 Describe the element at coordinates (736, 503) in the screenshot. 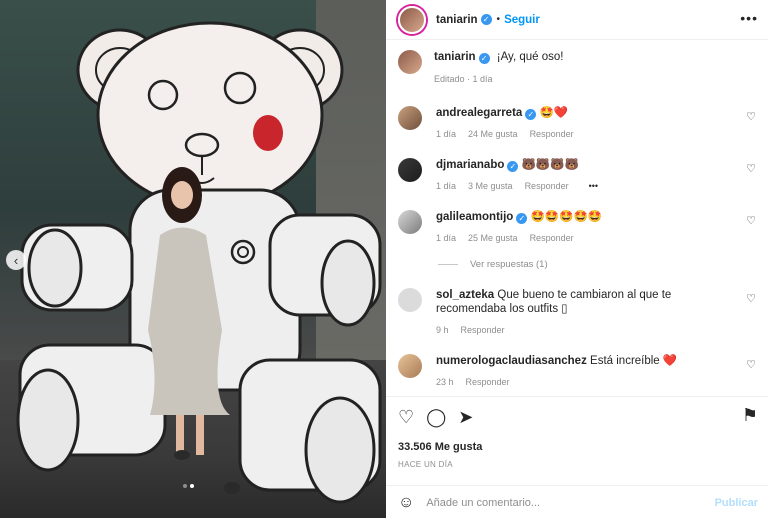

I see `publish-button: Publicar` at that location.